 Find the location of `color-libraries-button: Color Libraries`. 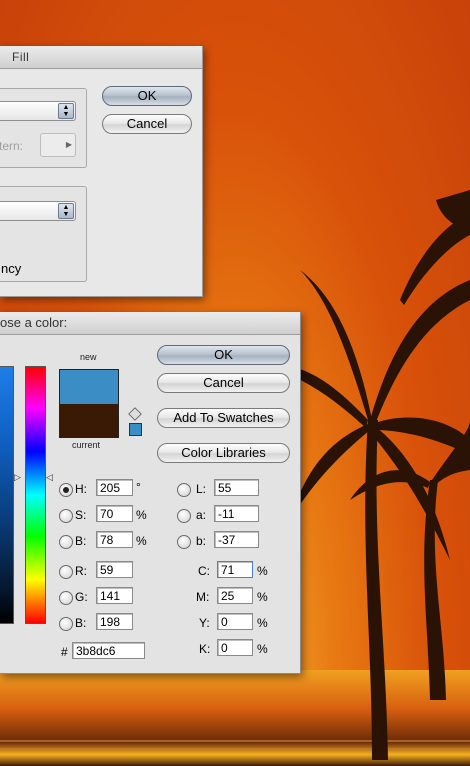

color-libraries-button: Color Libraries is located at coordinates (223, 453).